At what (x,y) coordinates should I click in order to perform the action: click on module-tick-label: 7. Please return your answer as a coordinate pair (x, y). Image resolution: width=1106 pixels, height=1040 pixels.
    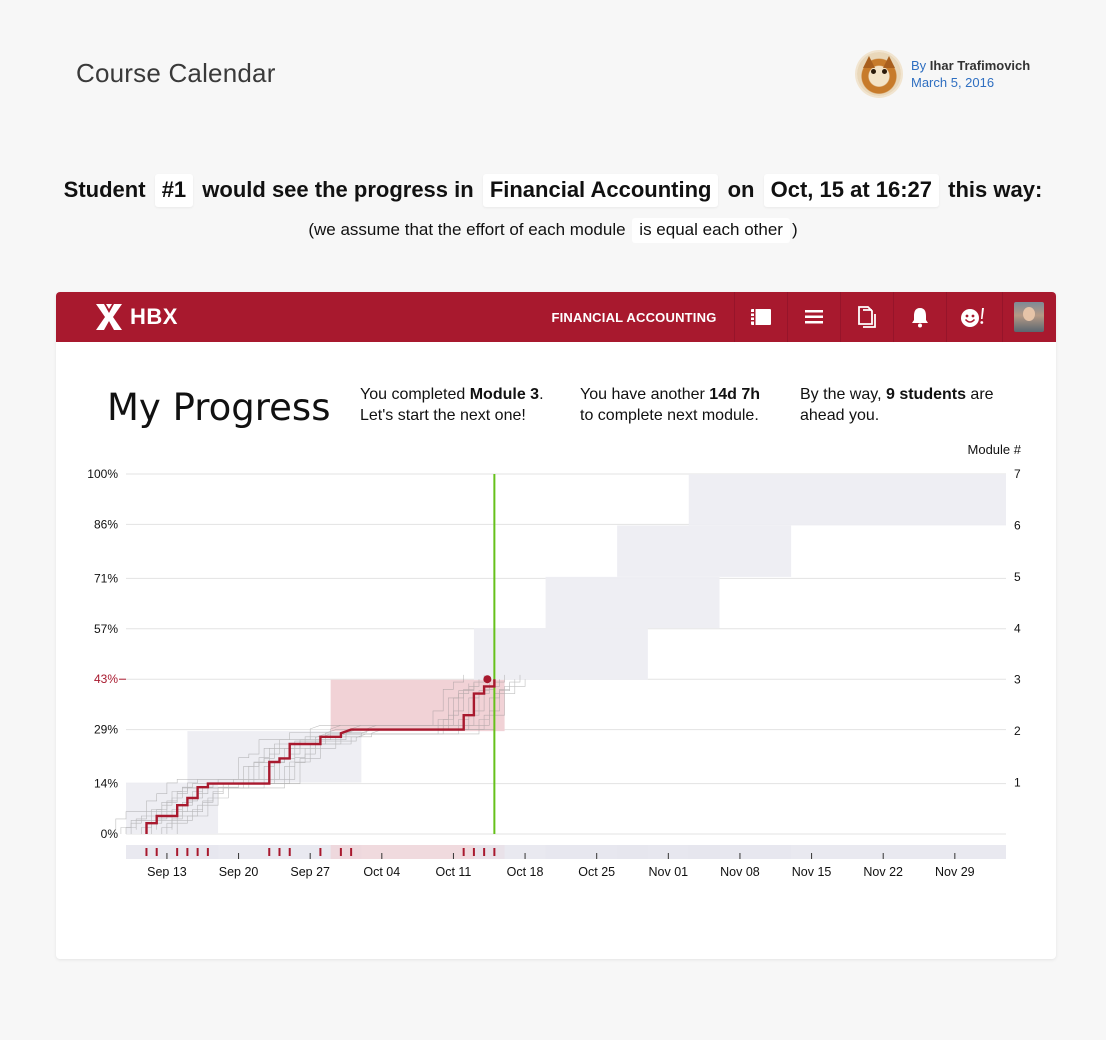
    Looking at the image, I should click on (1017, 474).